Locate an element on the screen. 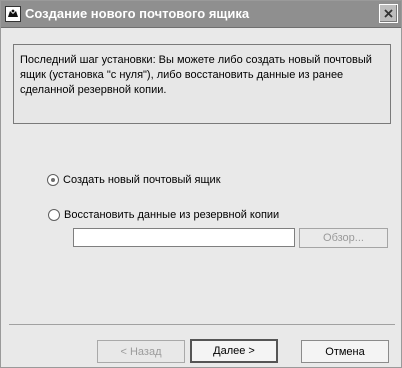  backup-path-input is located at coordinates (184, 237).